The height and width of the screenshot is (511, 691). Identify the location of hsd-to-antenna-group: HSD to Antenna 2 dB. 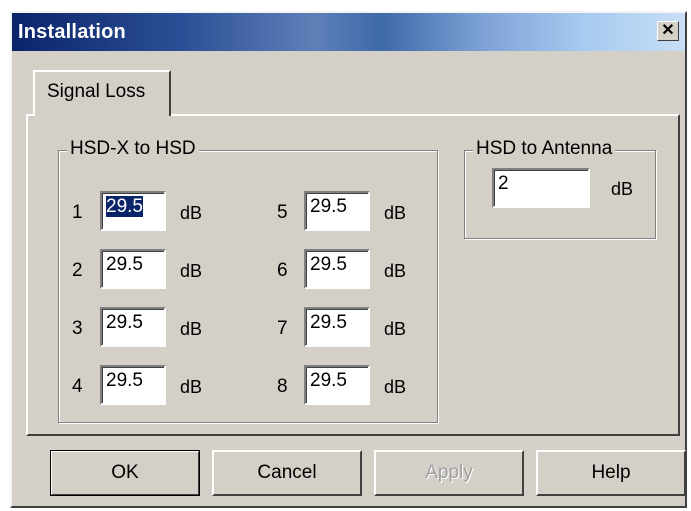
(560, 188).